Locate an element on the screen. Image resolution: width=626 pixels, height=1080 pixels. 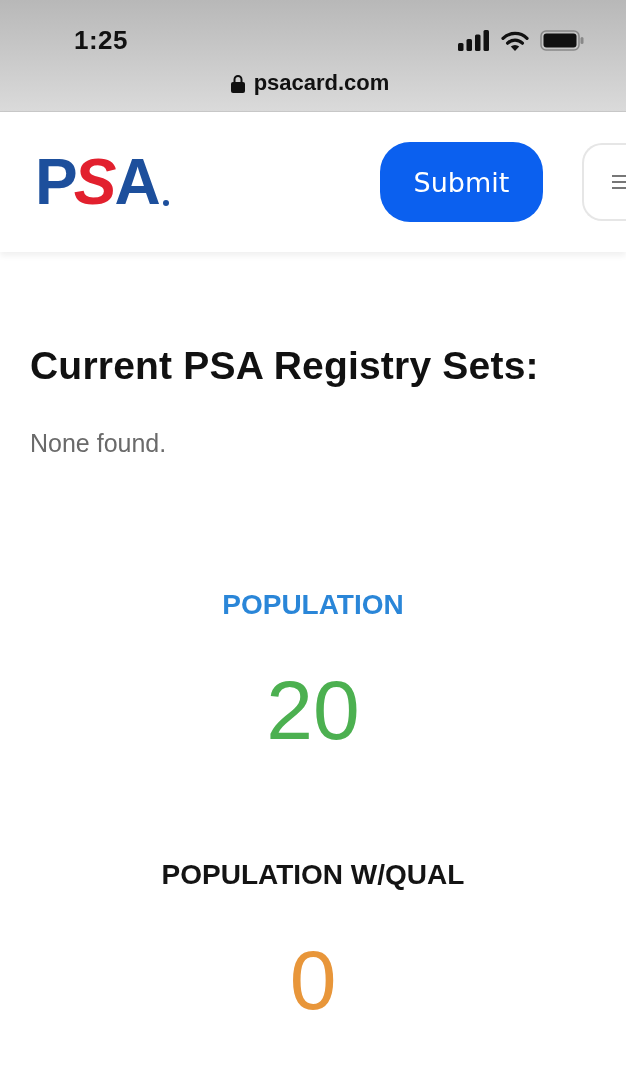
clock-time: 1:25 is located at coordinates (101, 40).